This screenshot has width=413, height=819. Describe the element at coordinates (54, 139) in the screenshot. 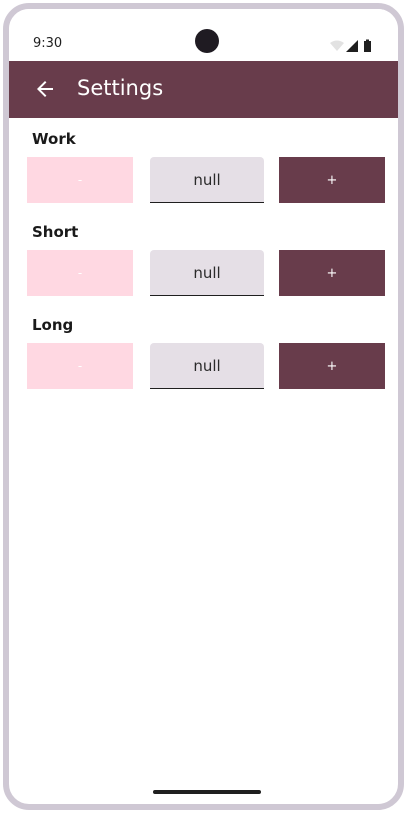

I see `section-label: Work` at that location.